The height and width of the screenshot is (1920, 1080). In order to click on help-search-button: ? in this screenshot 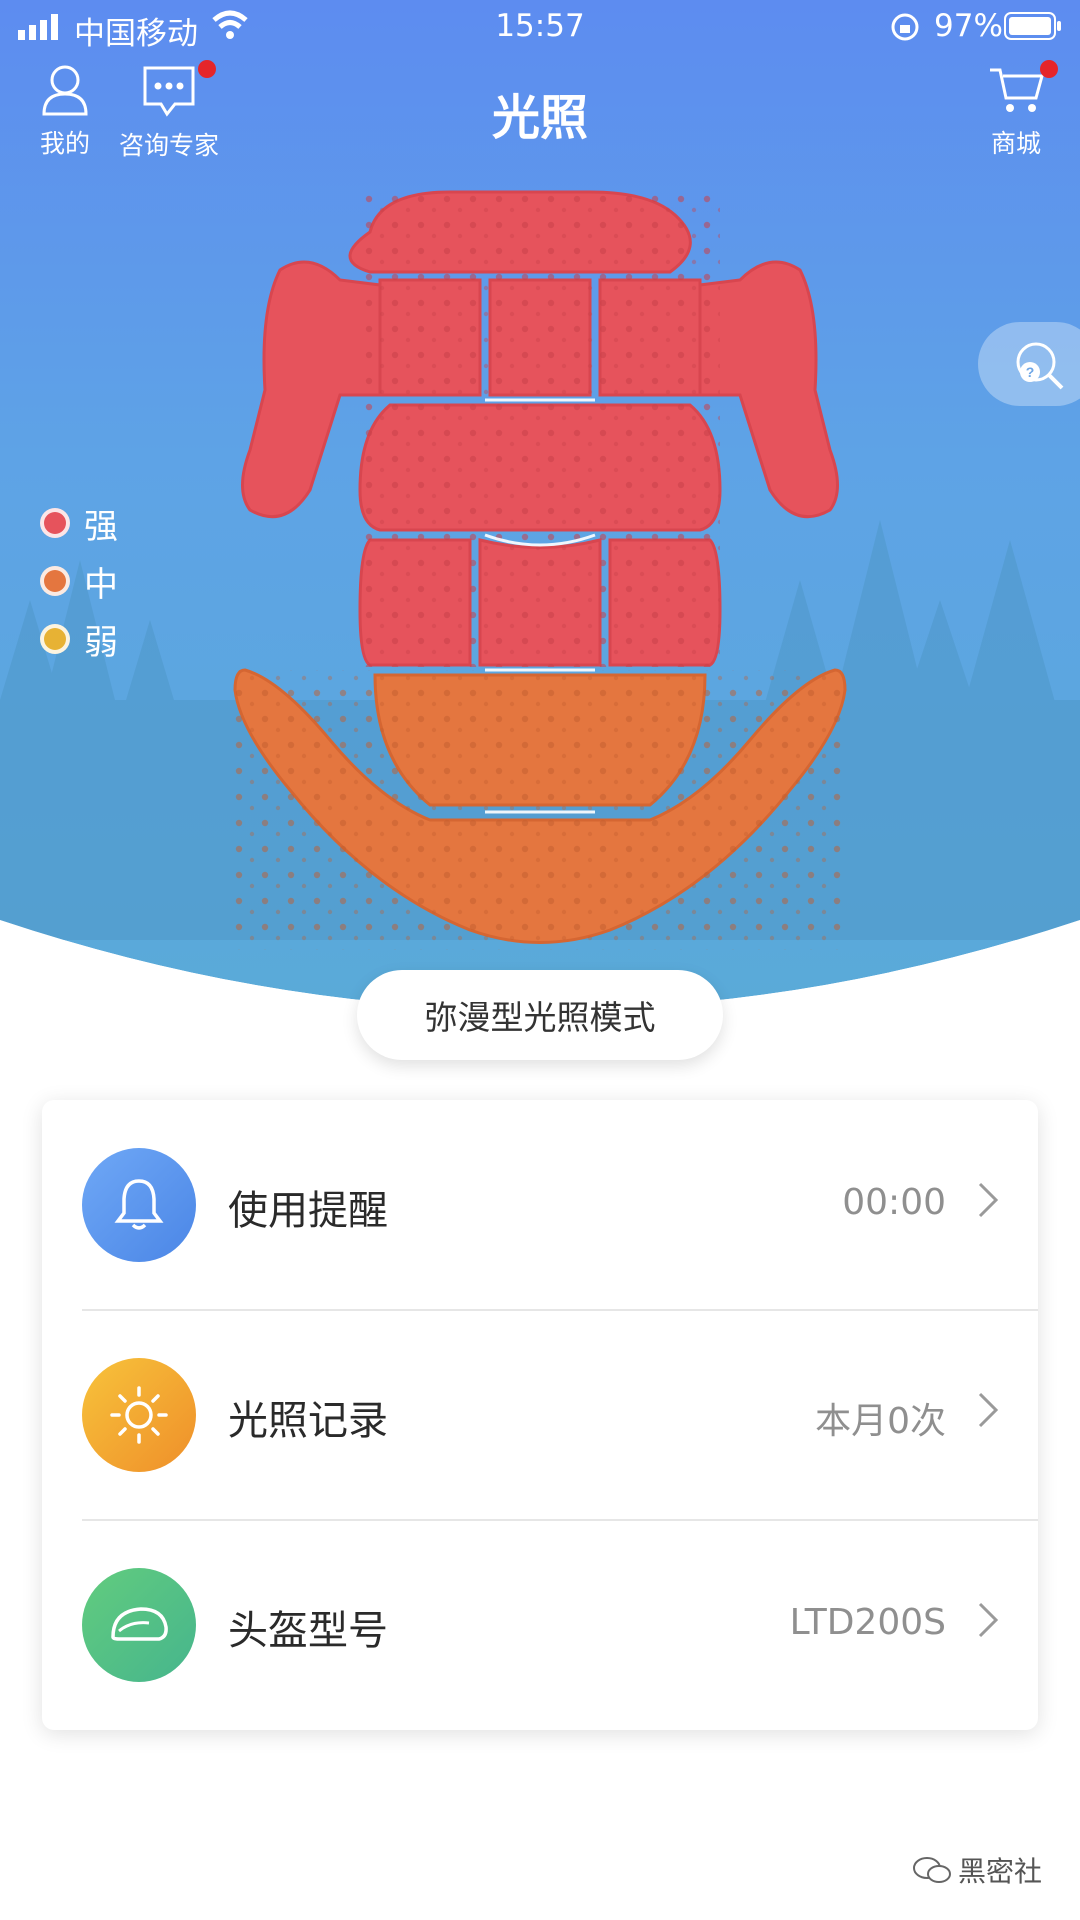, I will do `click(1029, 364)`.